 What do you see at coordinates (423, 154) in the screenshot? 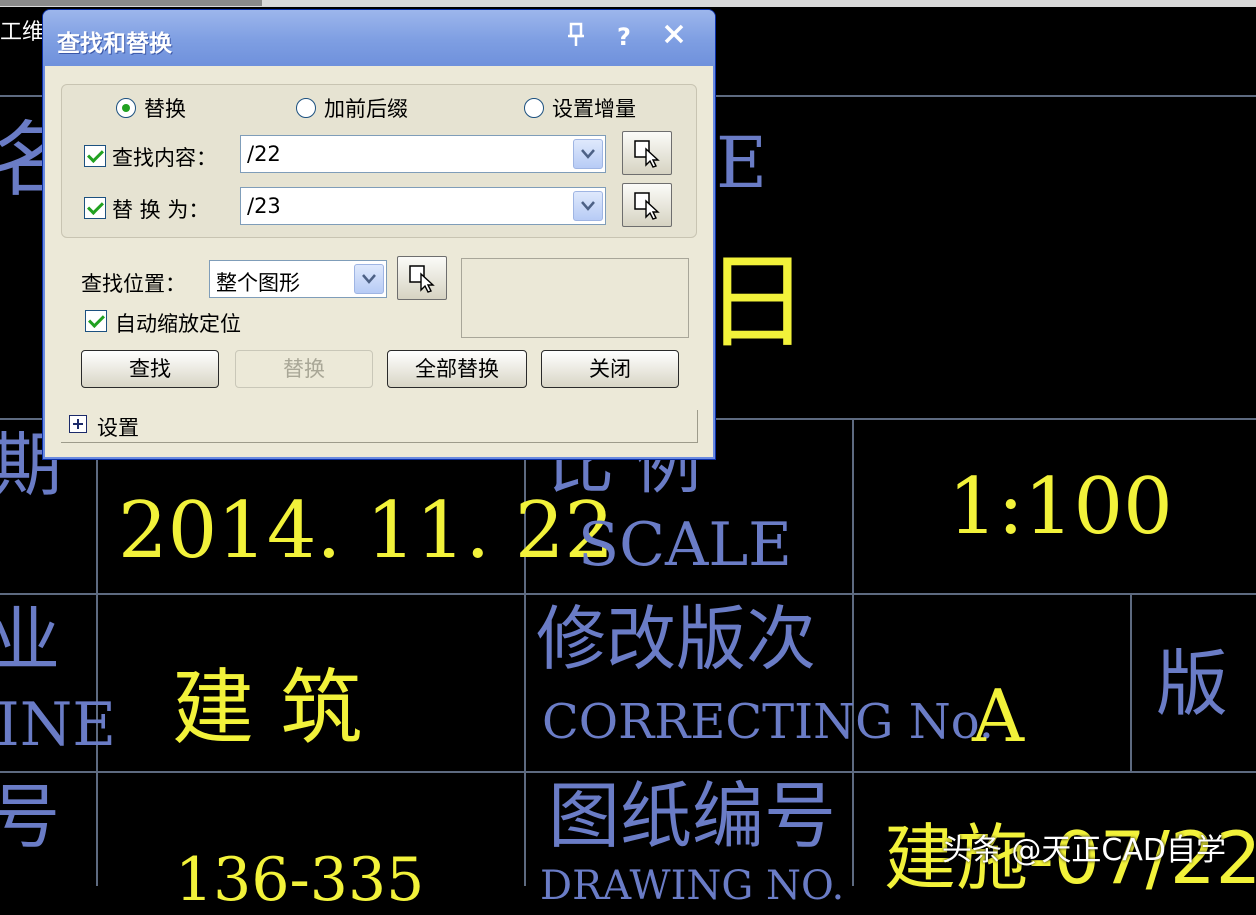
I see `find-input: /22` at bounding box center [423, 154].